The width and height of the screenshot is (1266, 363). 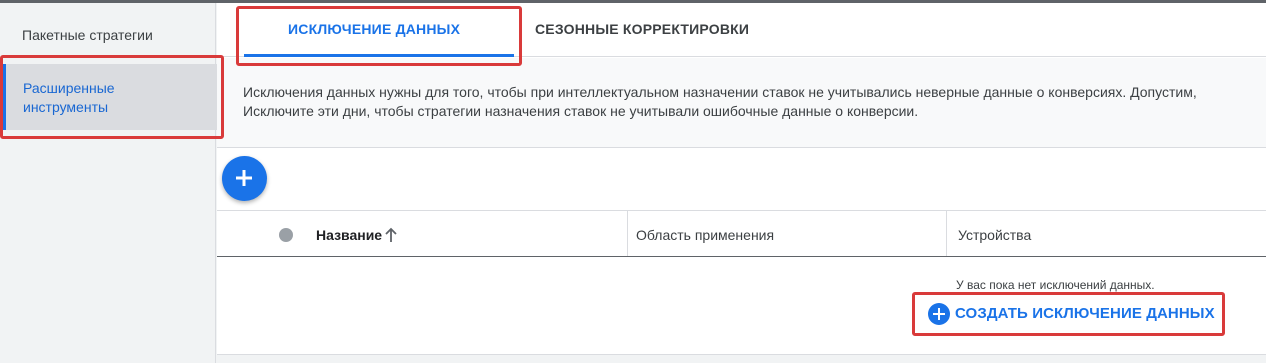 I want to click on table-footer, so click(x=741, y=358).